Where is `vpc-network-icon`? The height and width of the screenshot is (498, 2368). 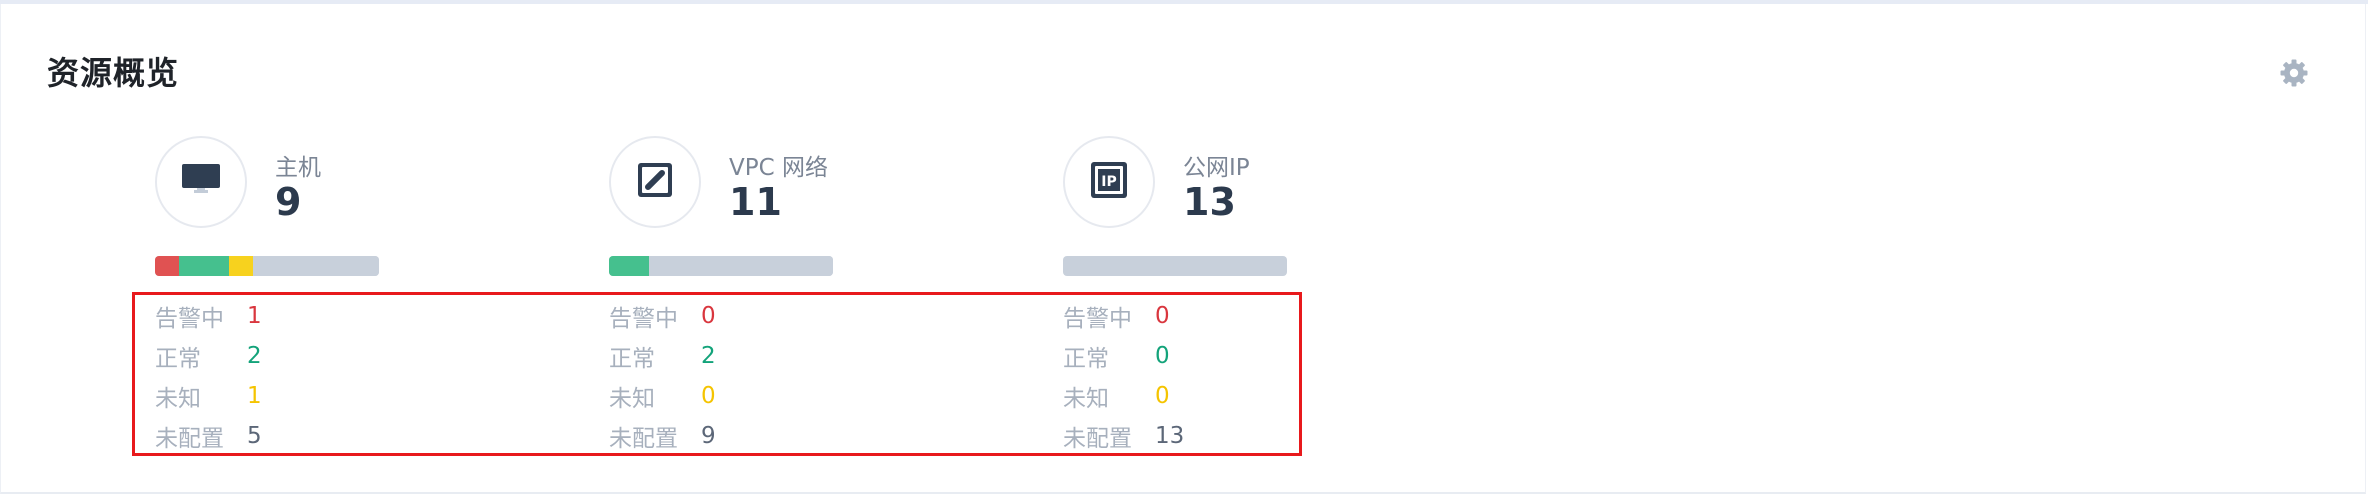 vpc-network-icon is located at coordinates (655, 182).